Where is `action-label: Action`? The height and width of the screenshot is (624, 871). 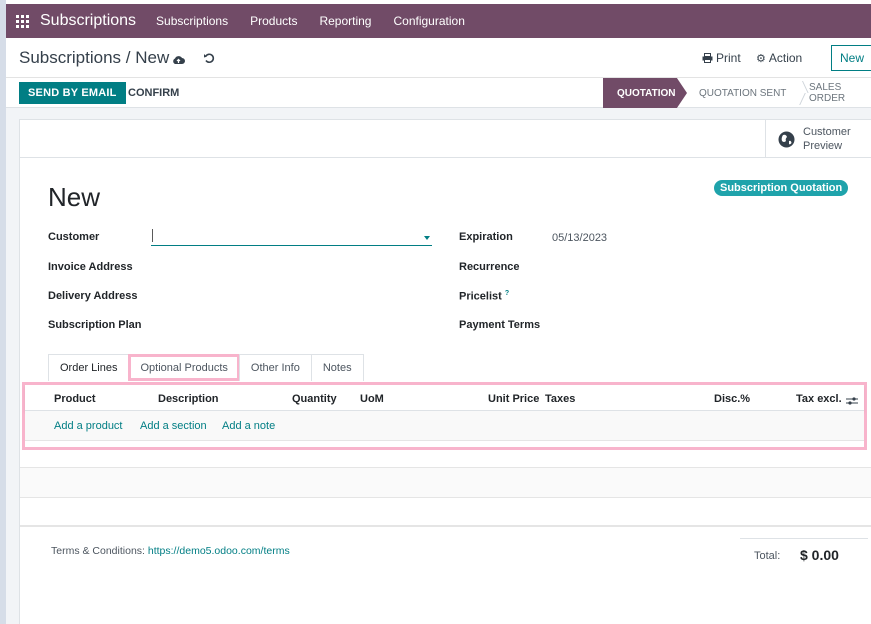
action-label: Action is located at coordinates (785, 58).